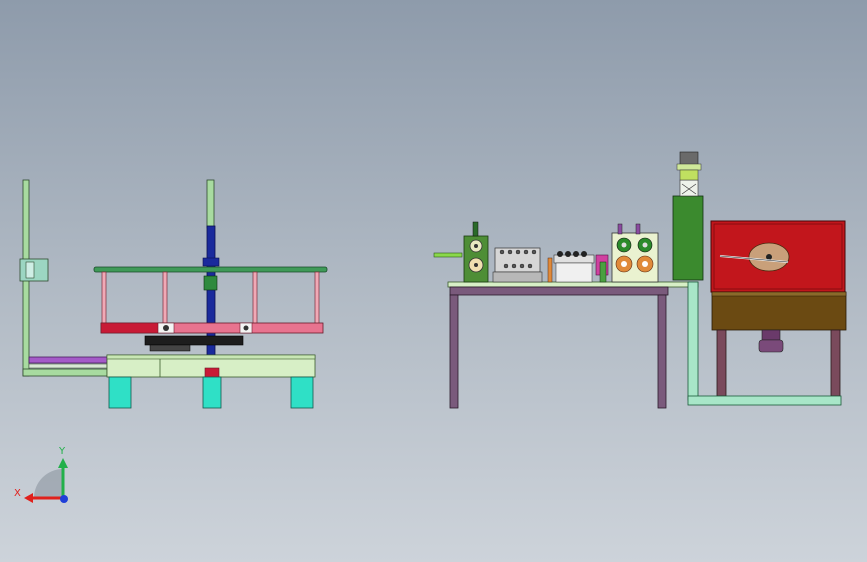 The image size is (867, 562). What do you see at coordinates (65, 372) in the screenshot?
I see `left-frame-foot` at bounding box center [65, 372].